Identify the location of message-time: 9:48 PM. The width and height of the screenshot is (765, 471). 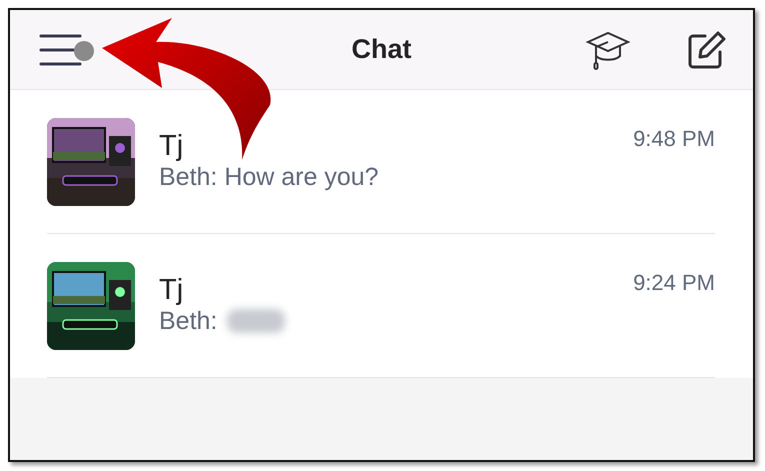
(674, 139).